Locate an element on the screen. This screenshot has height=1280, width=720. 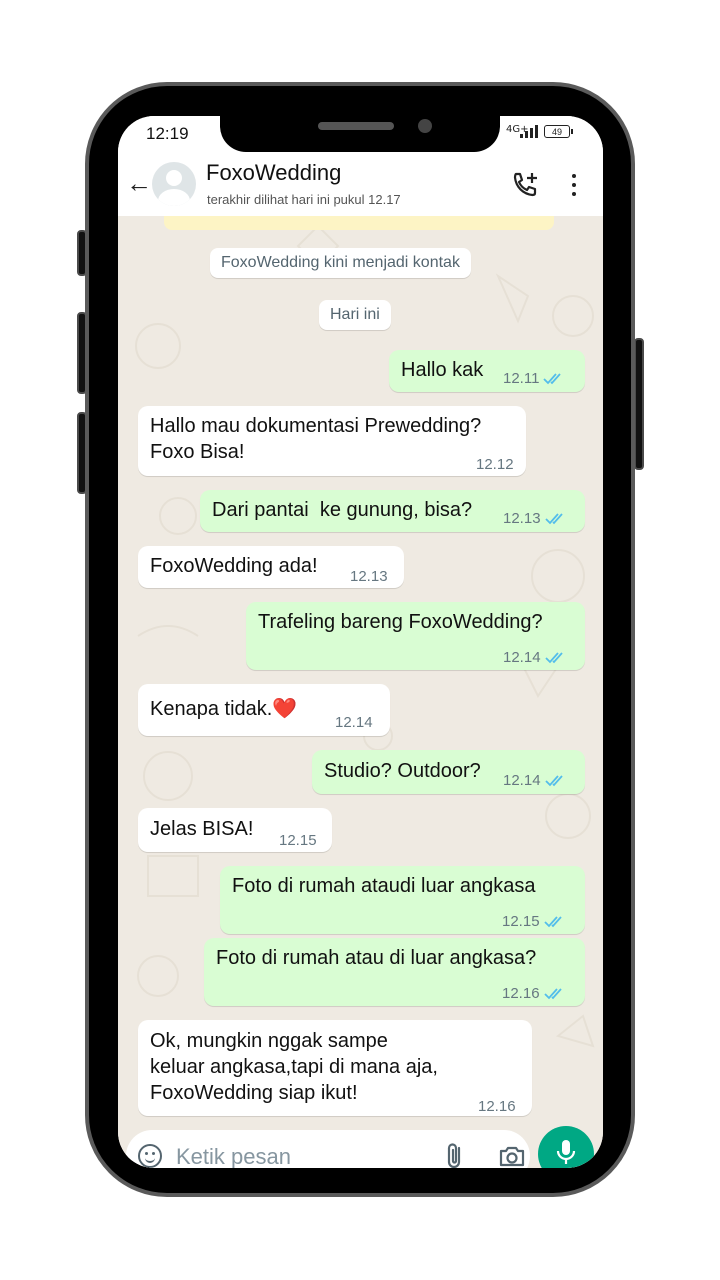
message-incoming: Kenapa tidak.❤️ 12.14 is located at coordinates (264, 710).